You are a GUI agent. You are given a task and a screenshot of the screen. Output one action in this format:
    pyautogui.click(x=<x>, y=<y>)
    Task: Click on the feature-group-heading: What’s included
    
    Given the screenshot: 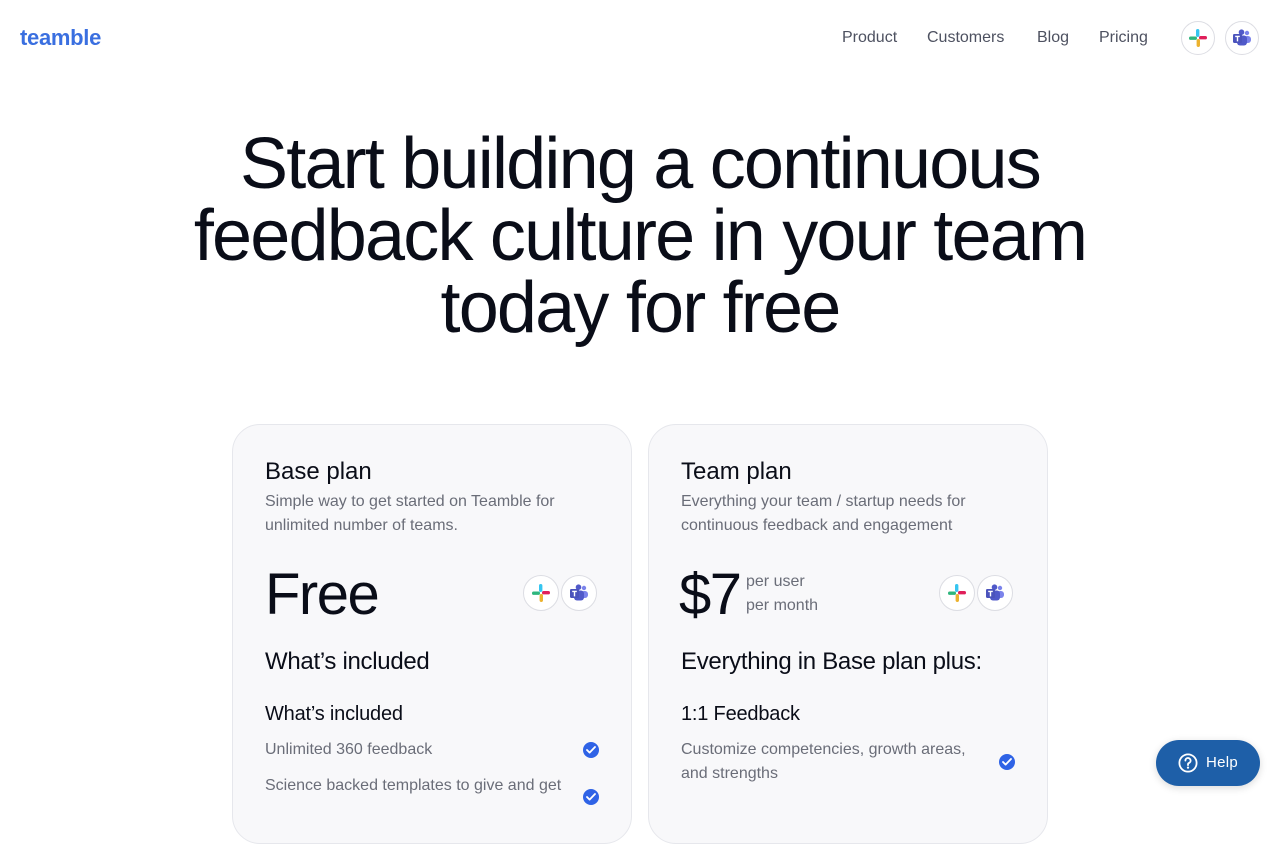 What is the action you would take?
    pyautogui.click(x=334, y=714)
    